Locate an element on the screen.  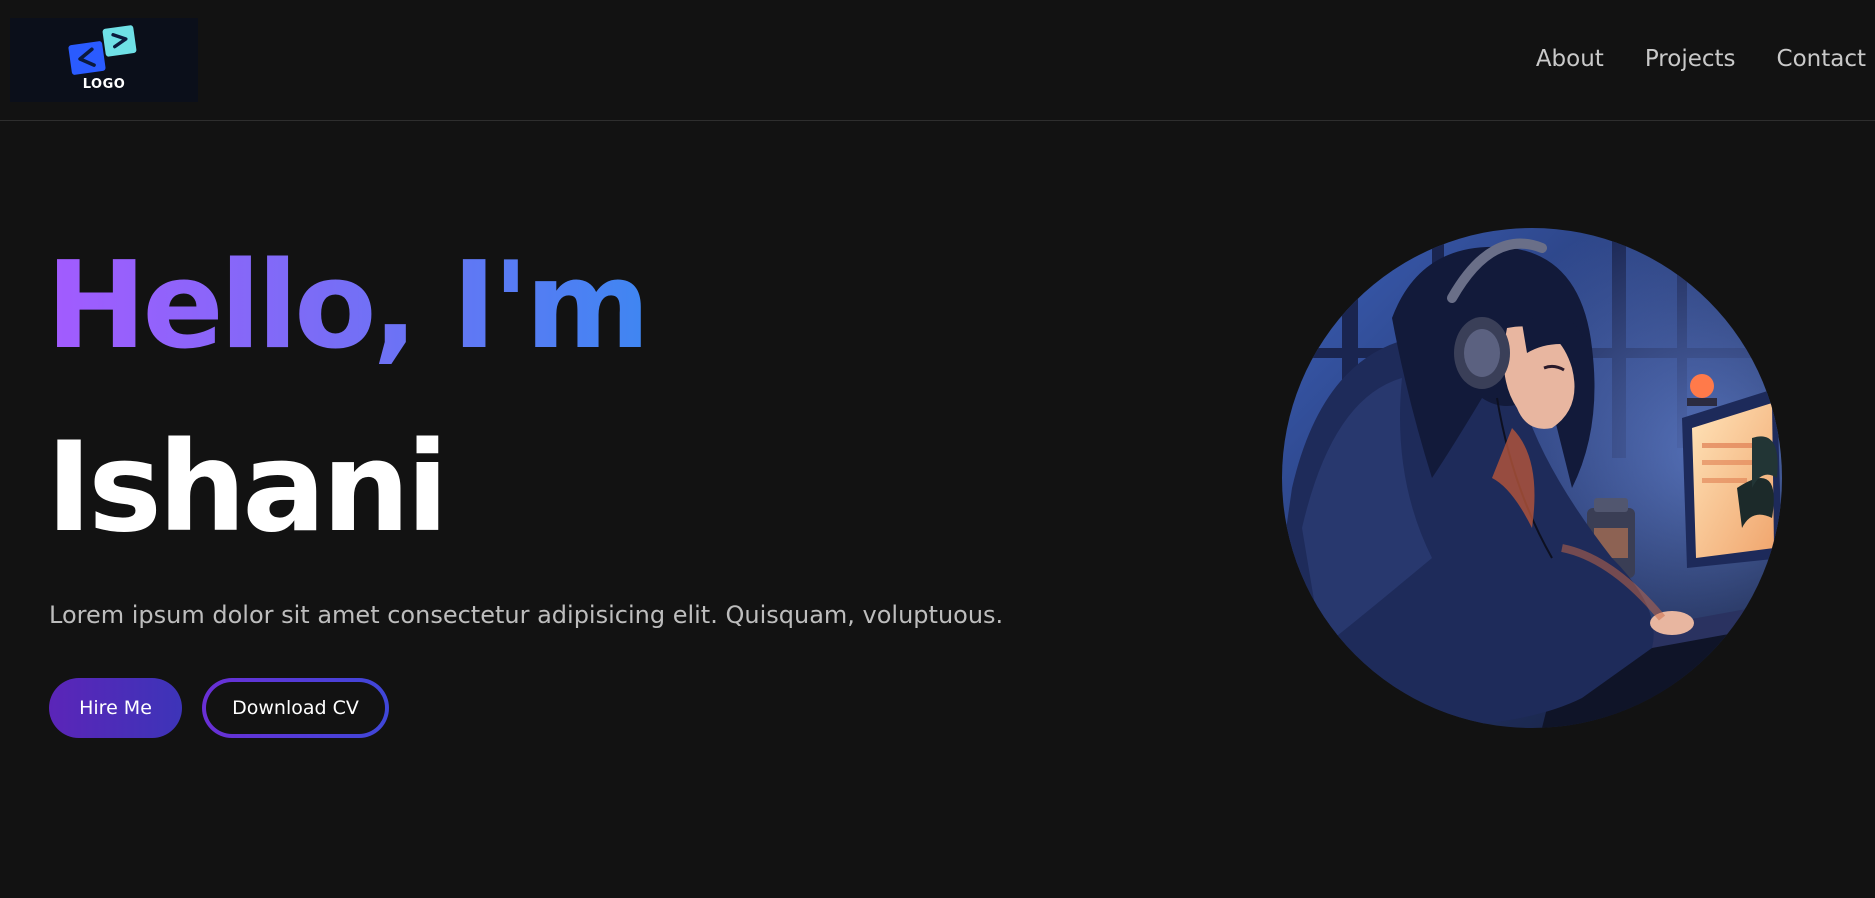
nav-link-about: About is located at coordinates (1570, 59).